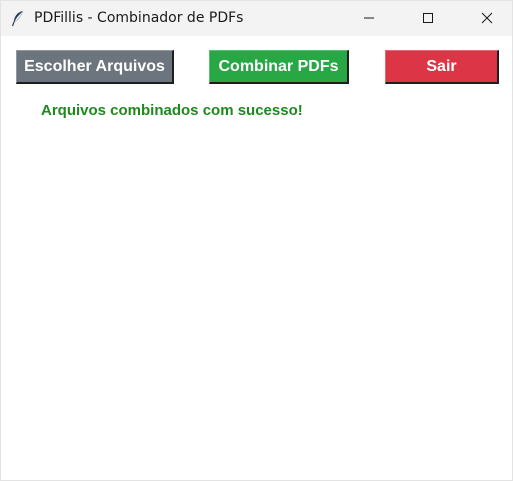 The image size is (513, 481). I want to click on minimize-icon, so click(369, 18).